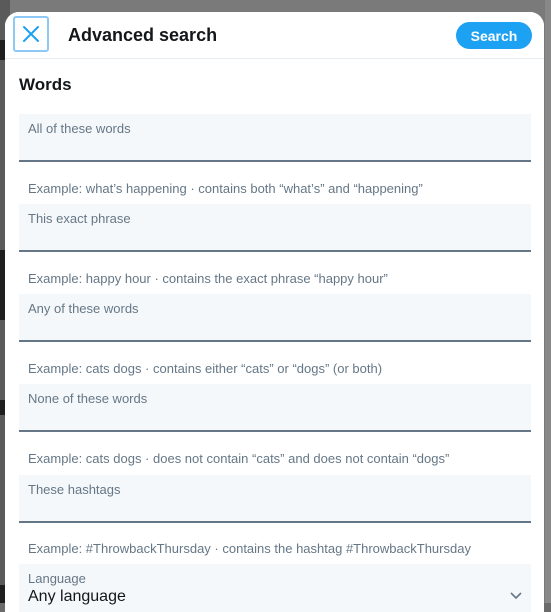 The height and width of the screenshot is (612, 551). I want to click on close-button, so click(31, 34).